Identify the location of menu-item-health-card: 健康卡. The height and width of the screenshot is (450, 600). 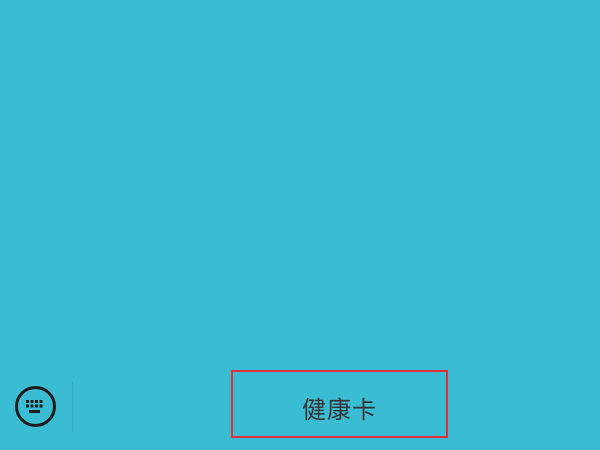
(339, 404).